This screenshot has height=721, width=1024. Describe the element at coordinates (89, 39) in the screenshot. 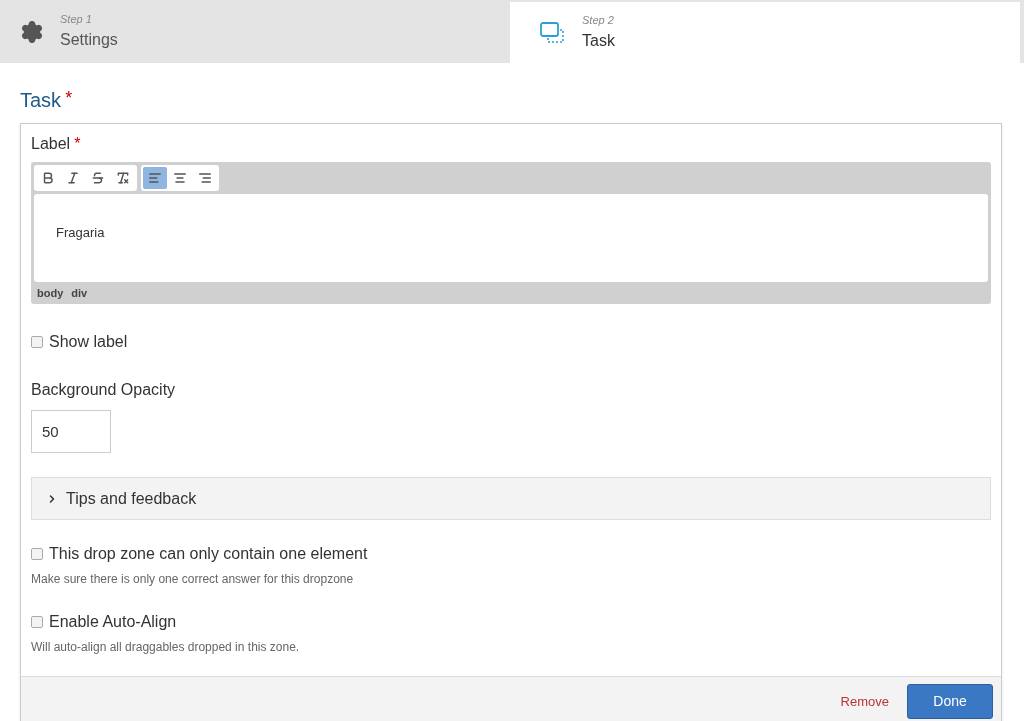

I see `step-label: Settings` at that location.